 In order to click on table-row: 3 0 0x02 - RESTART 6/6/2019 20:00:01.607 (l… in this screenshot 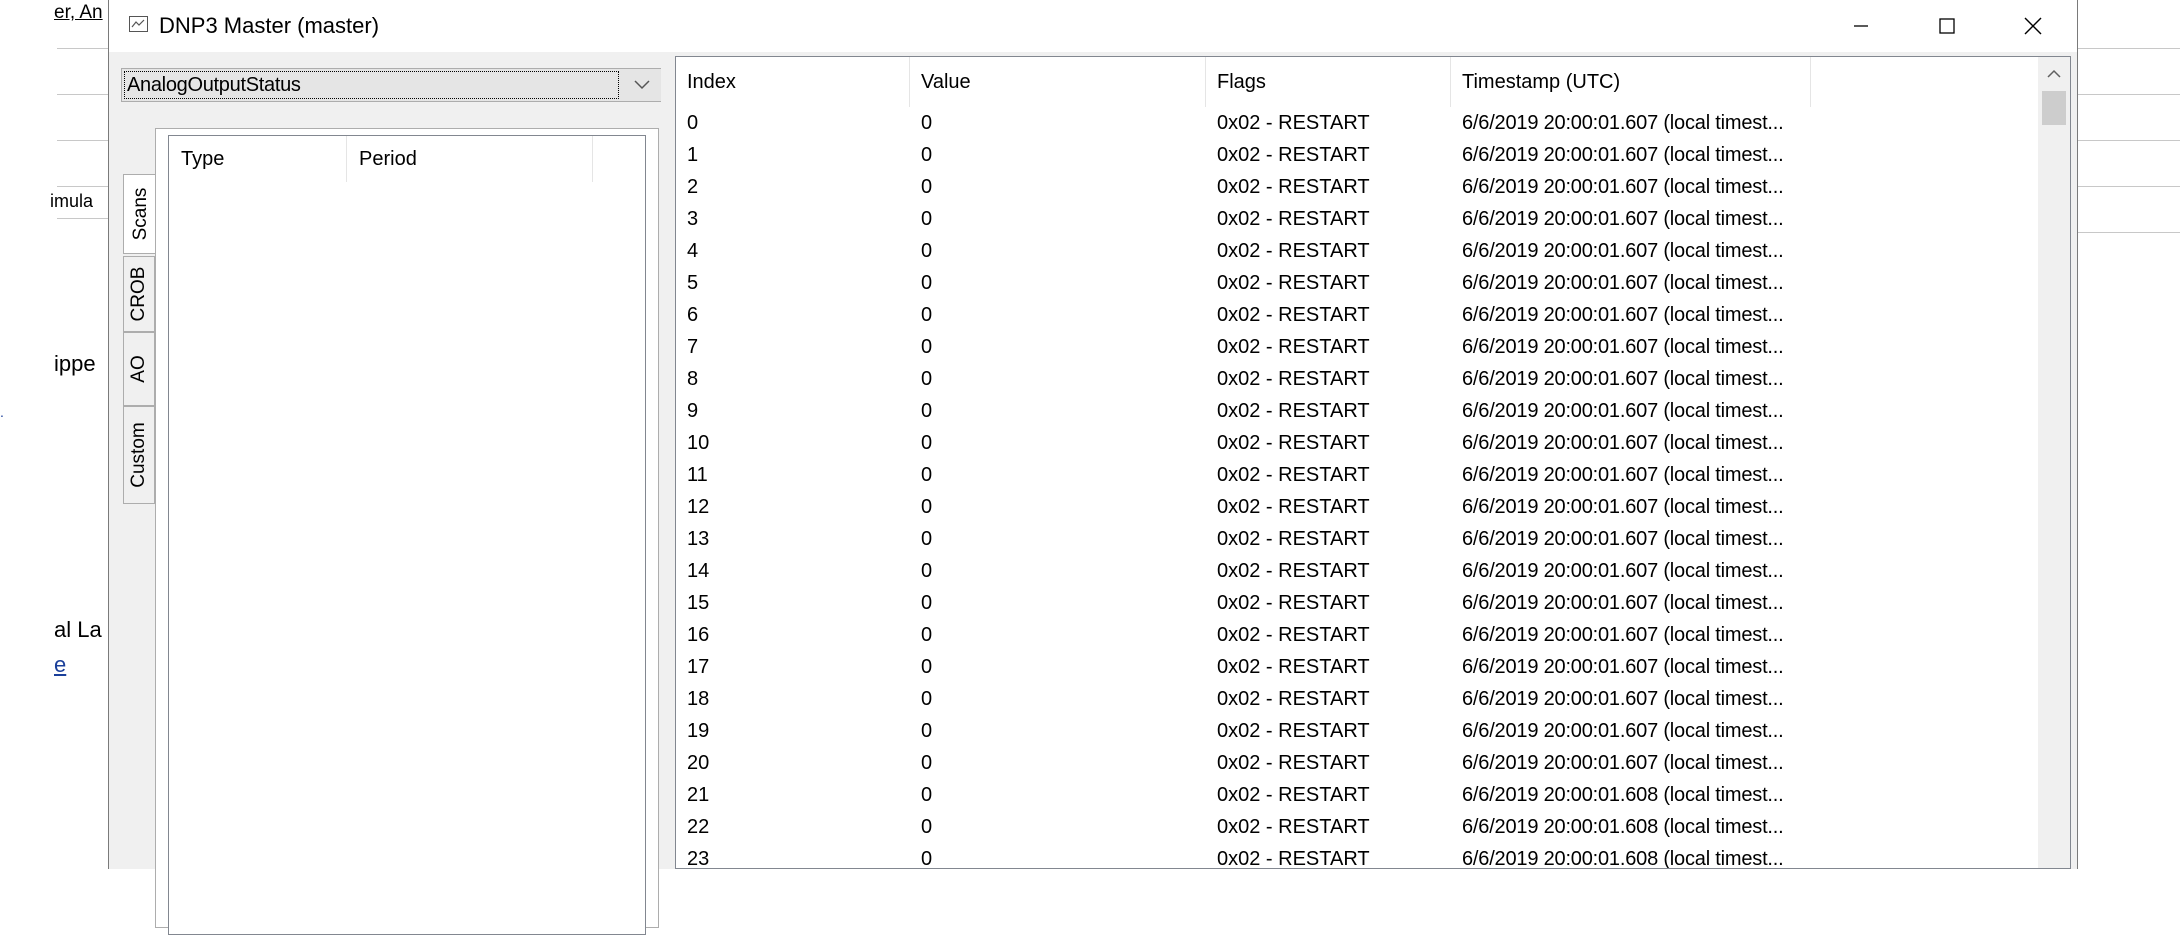, I will do `click(1365, 219)`.